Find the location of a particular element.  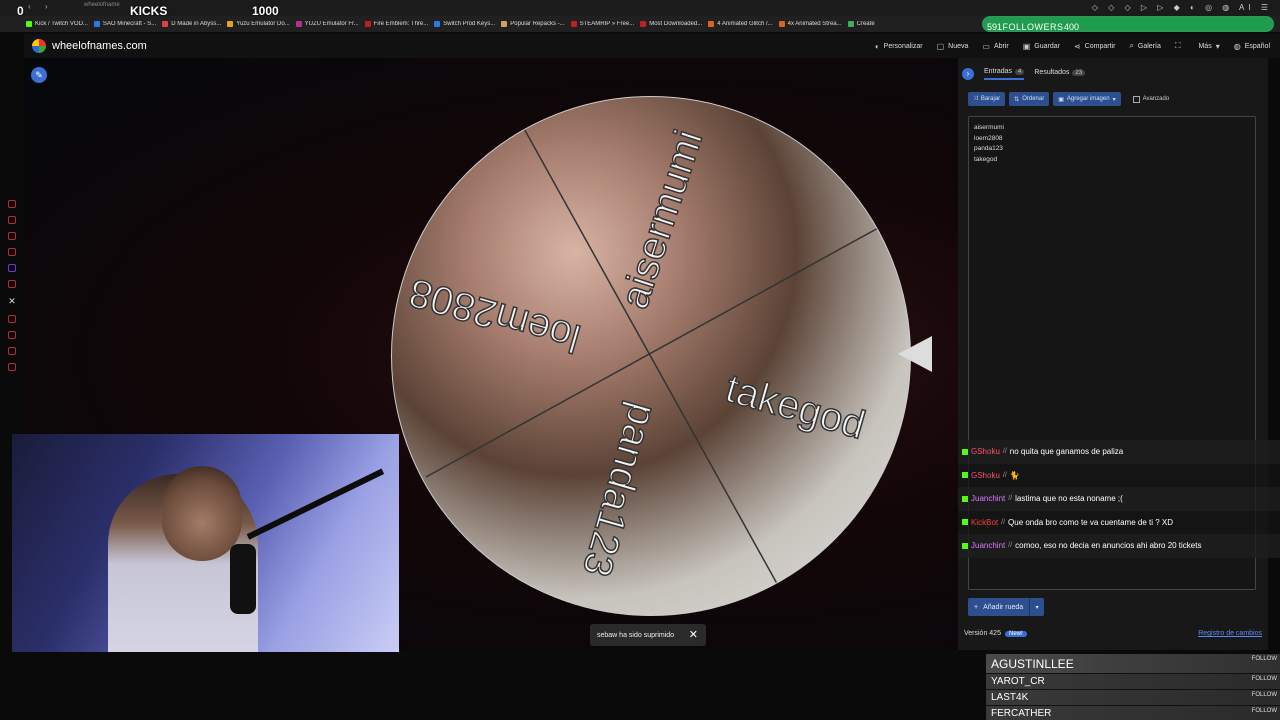

advanced-checkbox: Avanzado is located at coordinates (1150, 99).